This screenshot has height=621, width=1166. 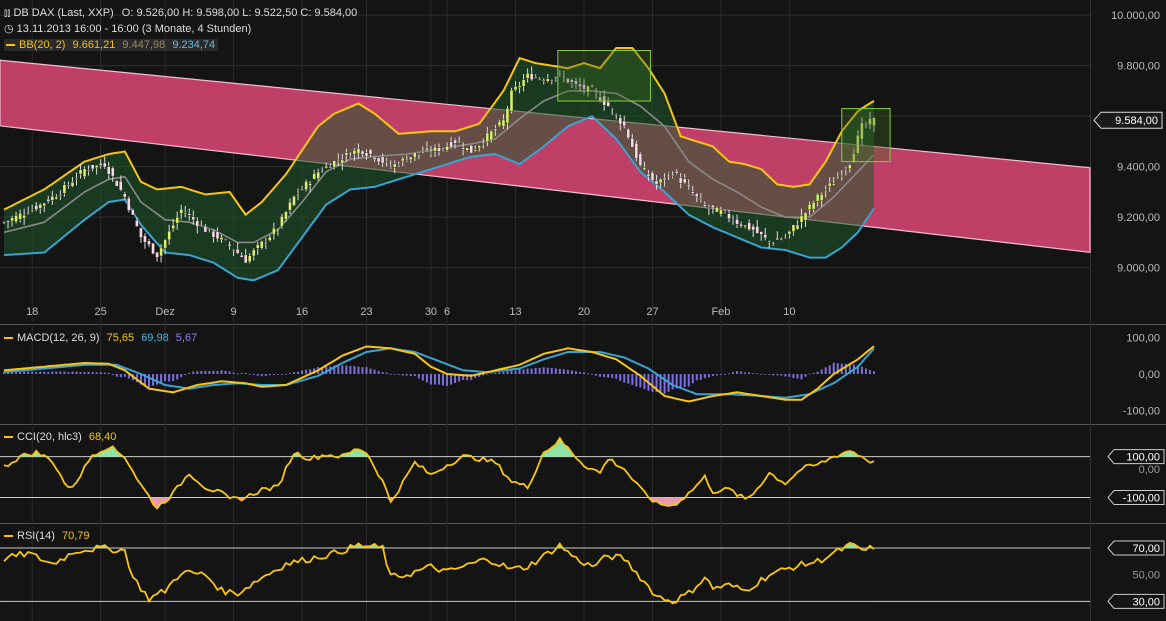 I want to click on cci-legend: CCI(20, hlc3) 68,40, so click(x=60, y=437).